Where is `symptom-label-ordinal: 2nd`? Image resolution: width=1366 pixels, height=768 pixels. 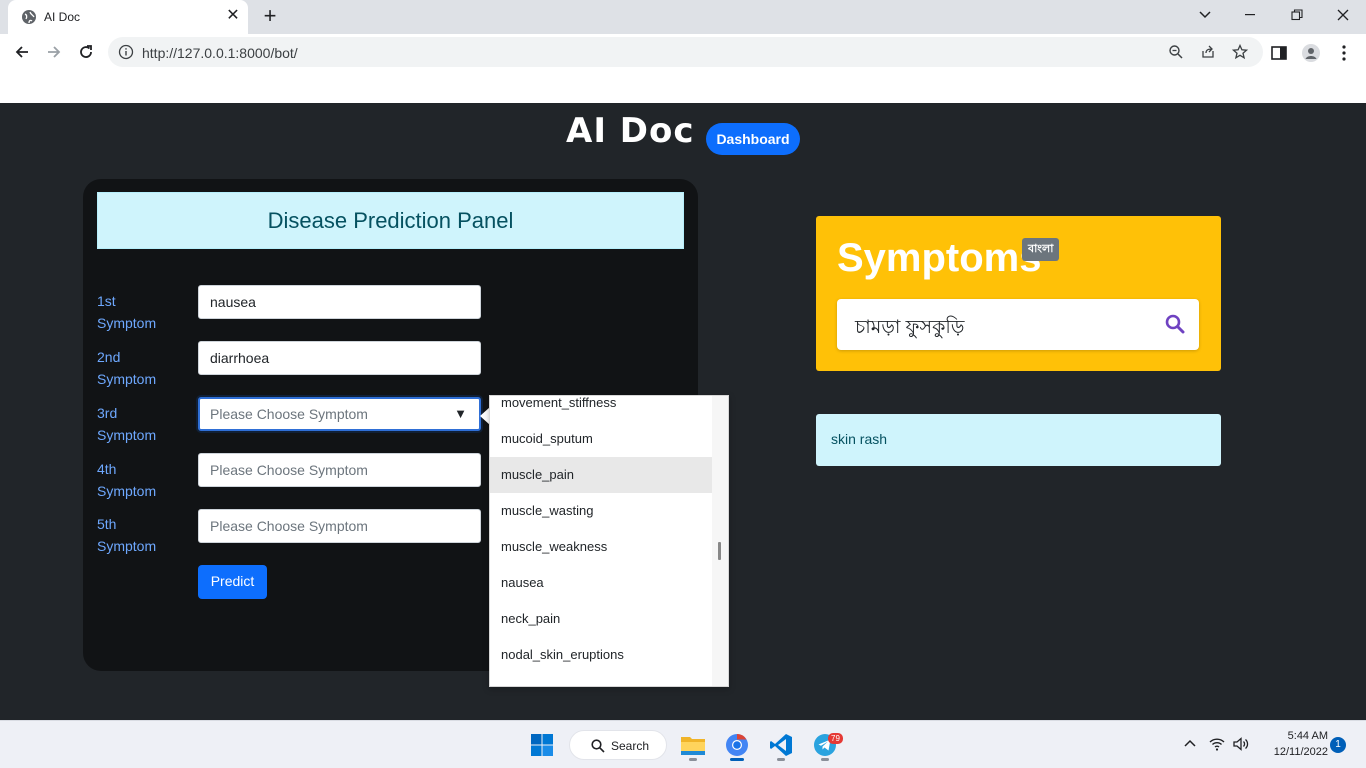 symptom-label-ordinal: 2nd is located at coordinates (109, 357).